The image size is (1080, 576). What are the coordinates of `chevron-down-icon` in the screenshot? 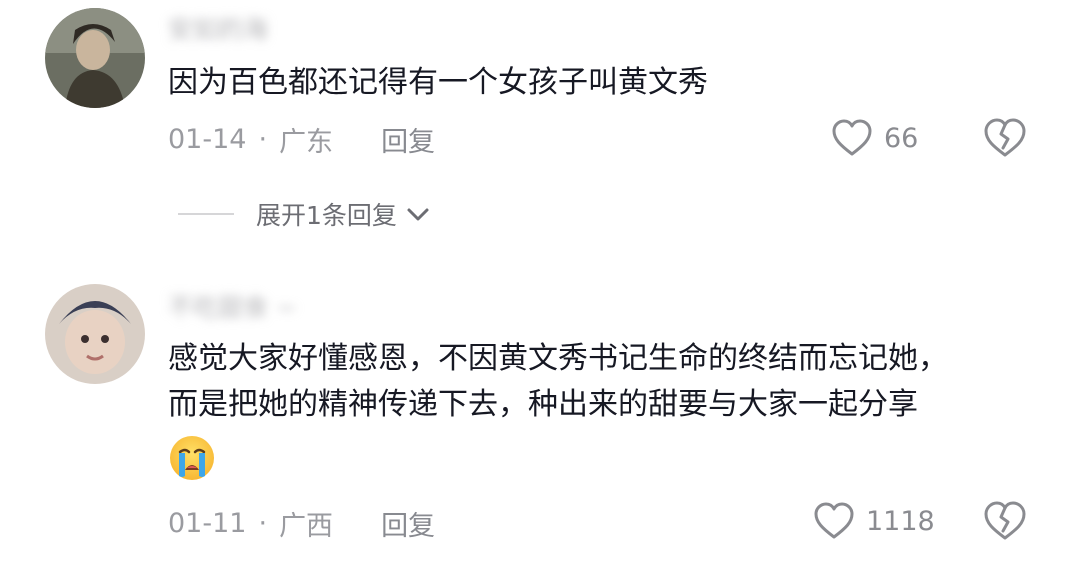 It's located at (418, 214).